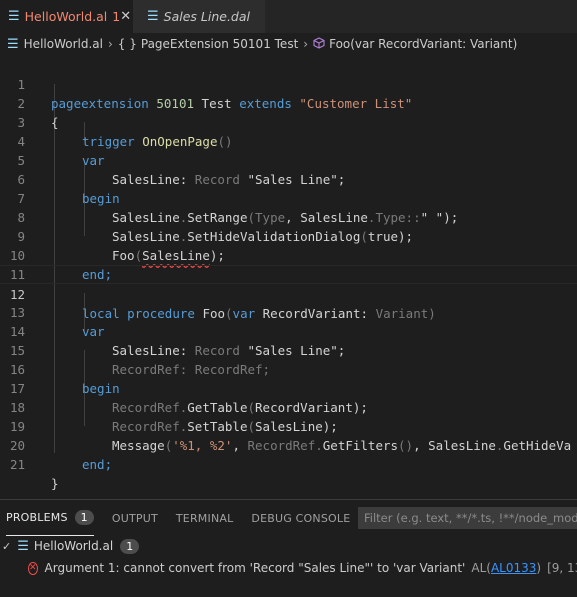  Describe the element at coordinates (288, 102) in the screenshot. I see `code-line: 2 {` at that location.